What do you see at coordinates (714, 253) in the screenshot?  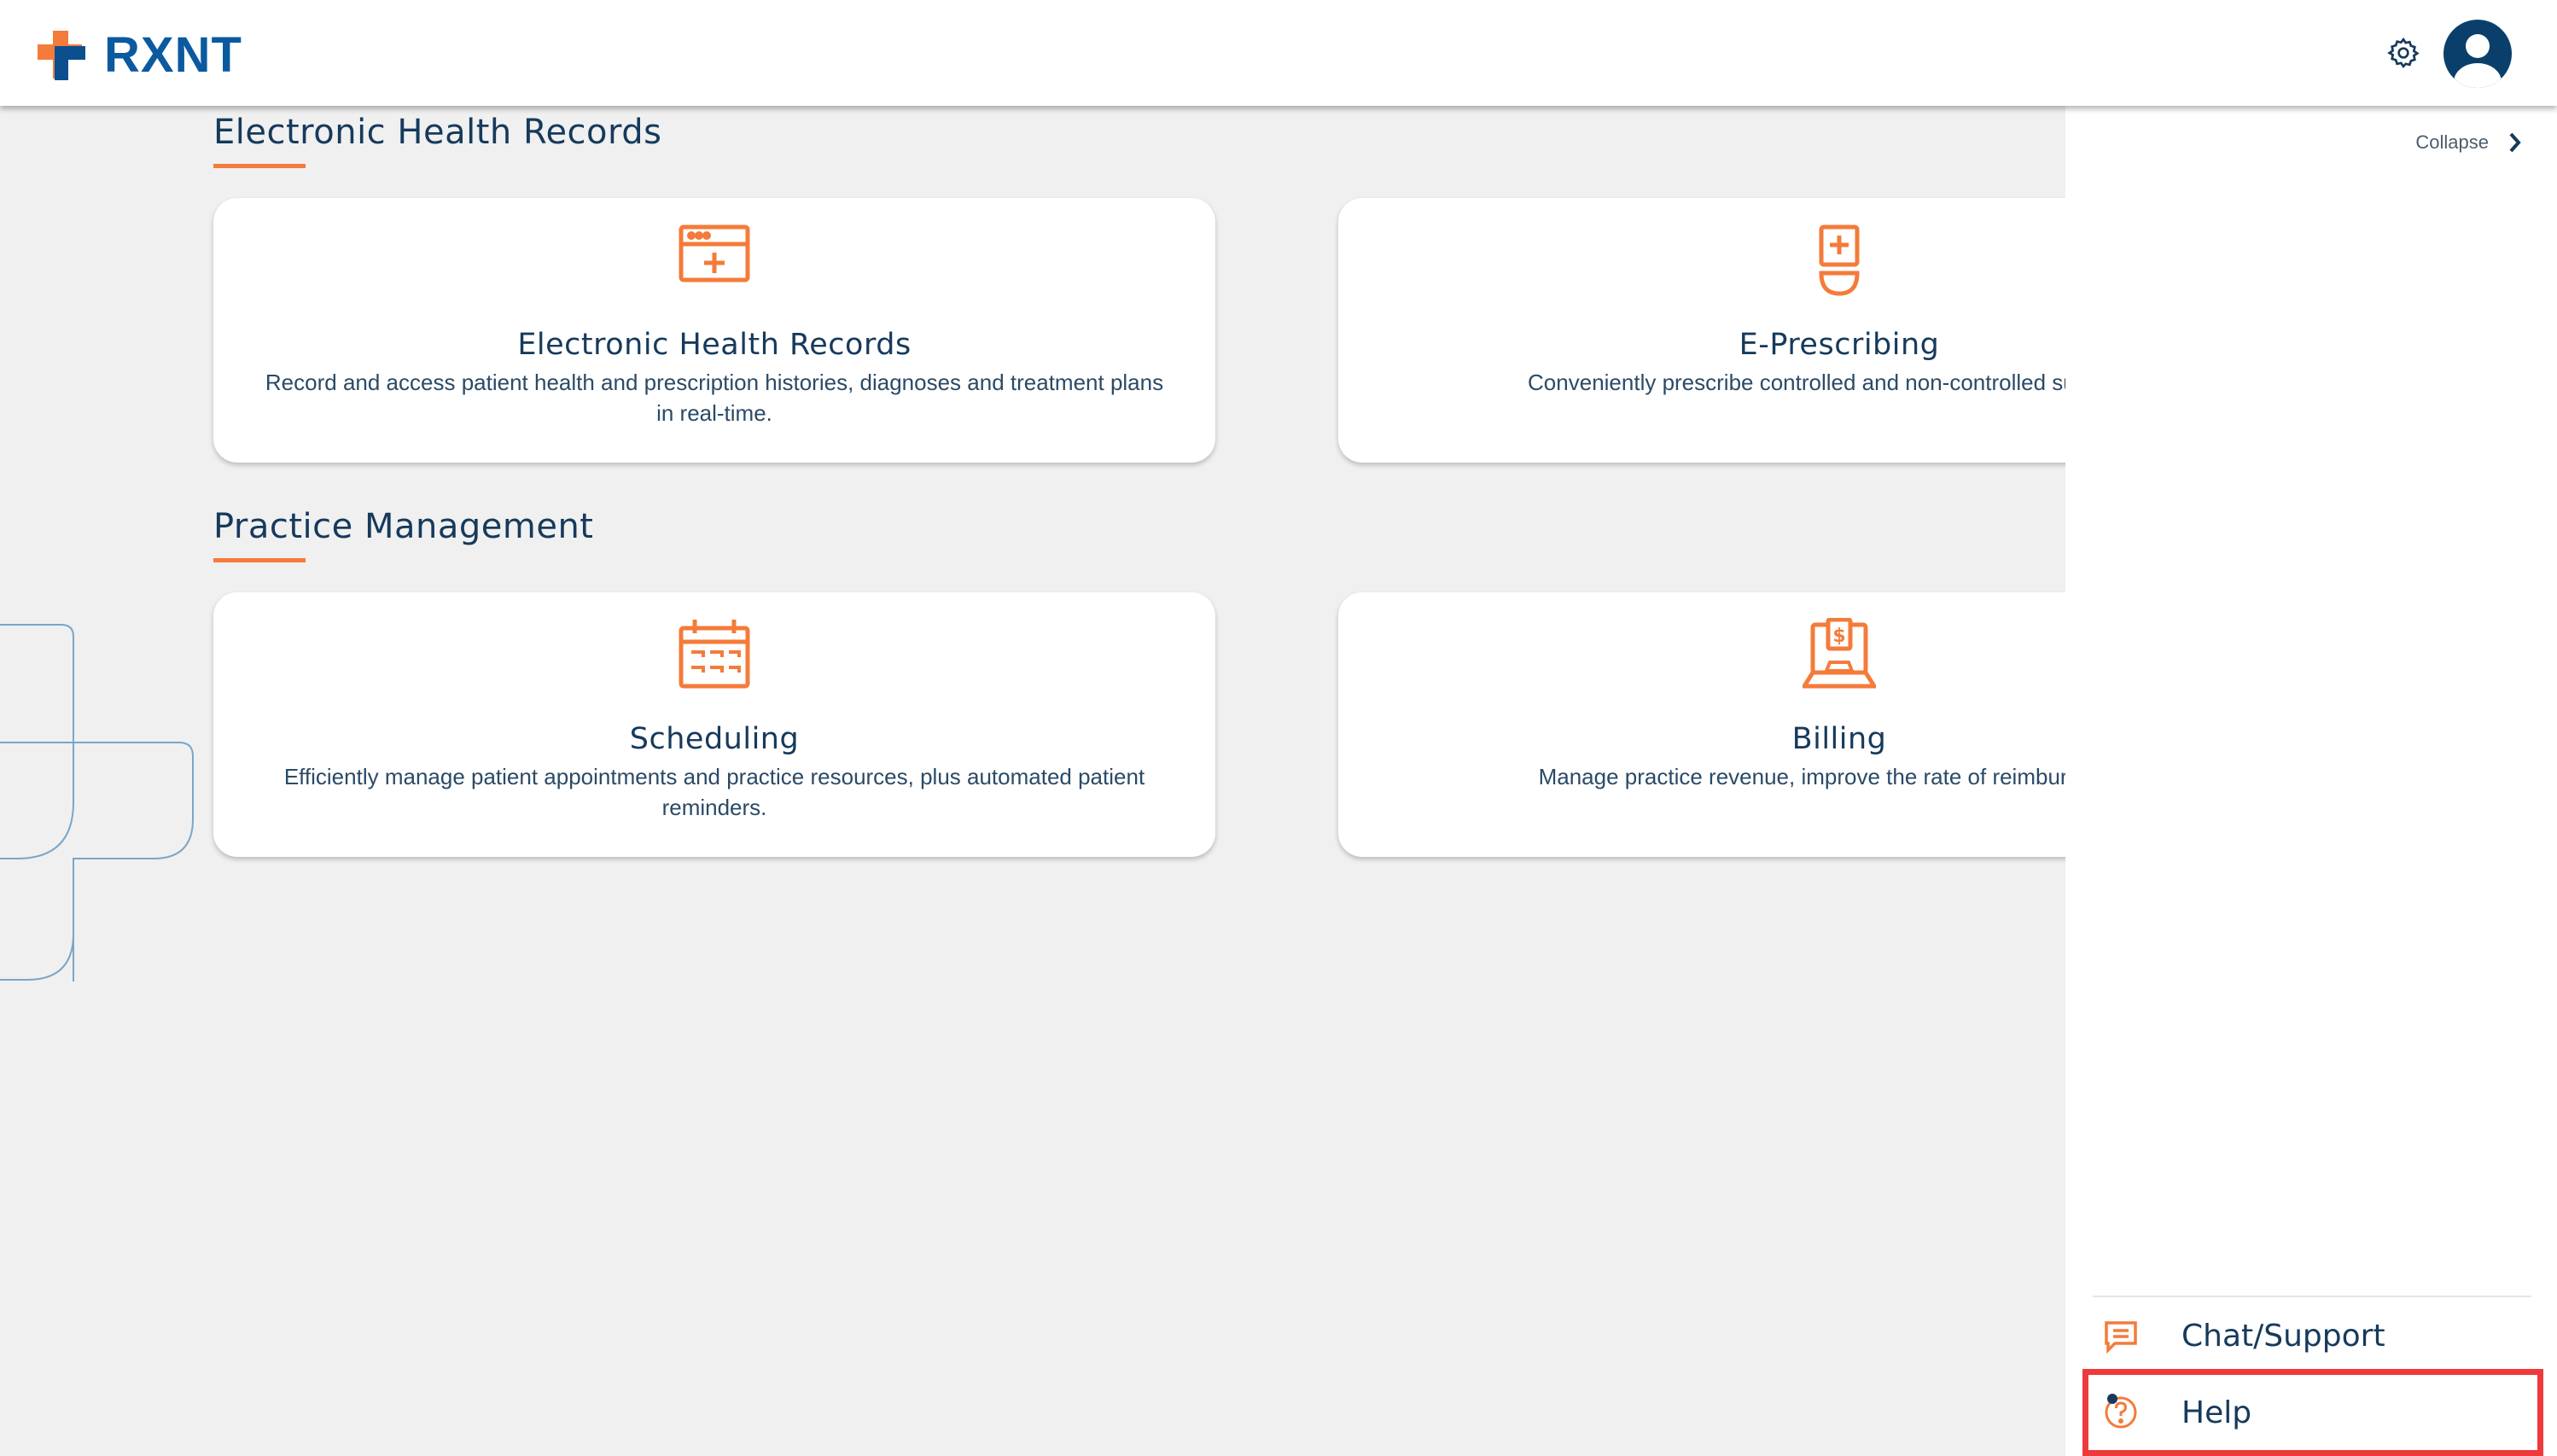 I see `ehr-window-plus-icon` at bounding box center [714, 253].